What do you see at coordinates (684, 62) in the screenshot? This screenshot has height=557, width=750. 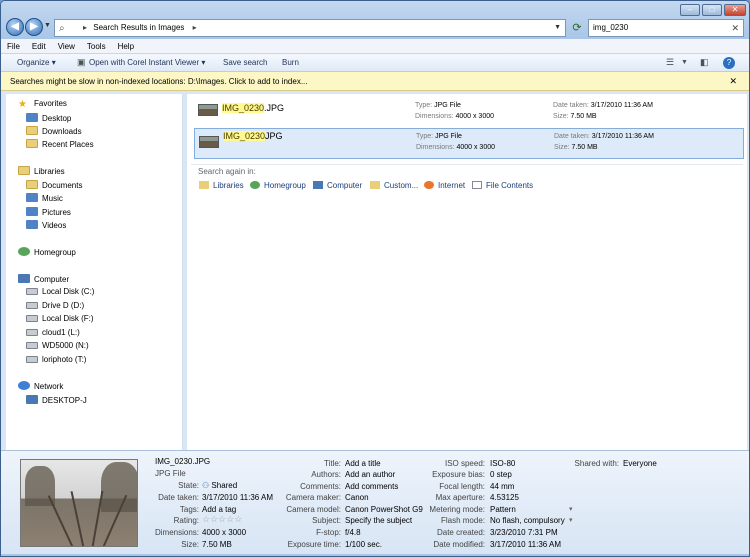 I see `view-options-dropdown-icon: ▼` at bounding box center [684, 62].